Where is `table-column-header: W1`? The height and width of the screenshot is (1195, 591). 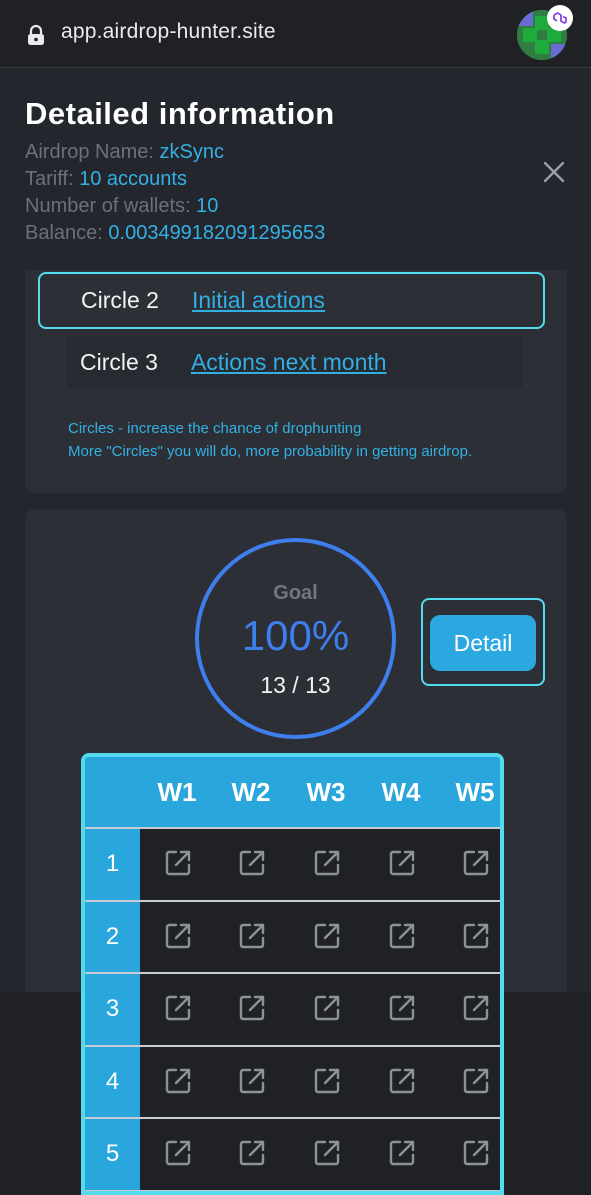 table-column-header: W1 is located at coordinates (177, 792).